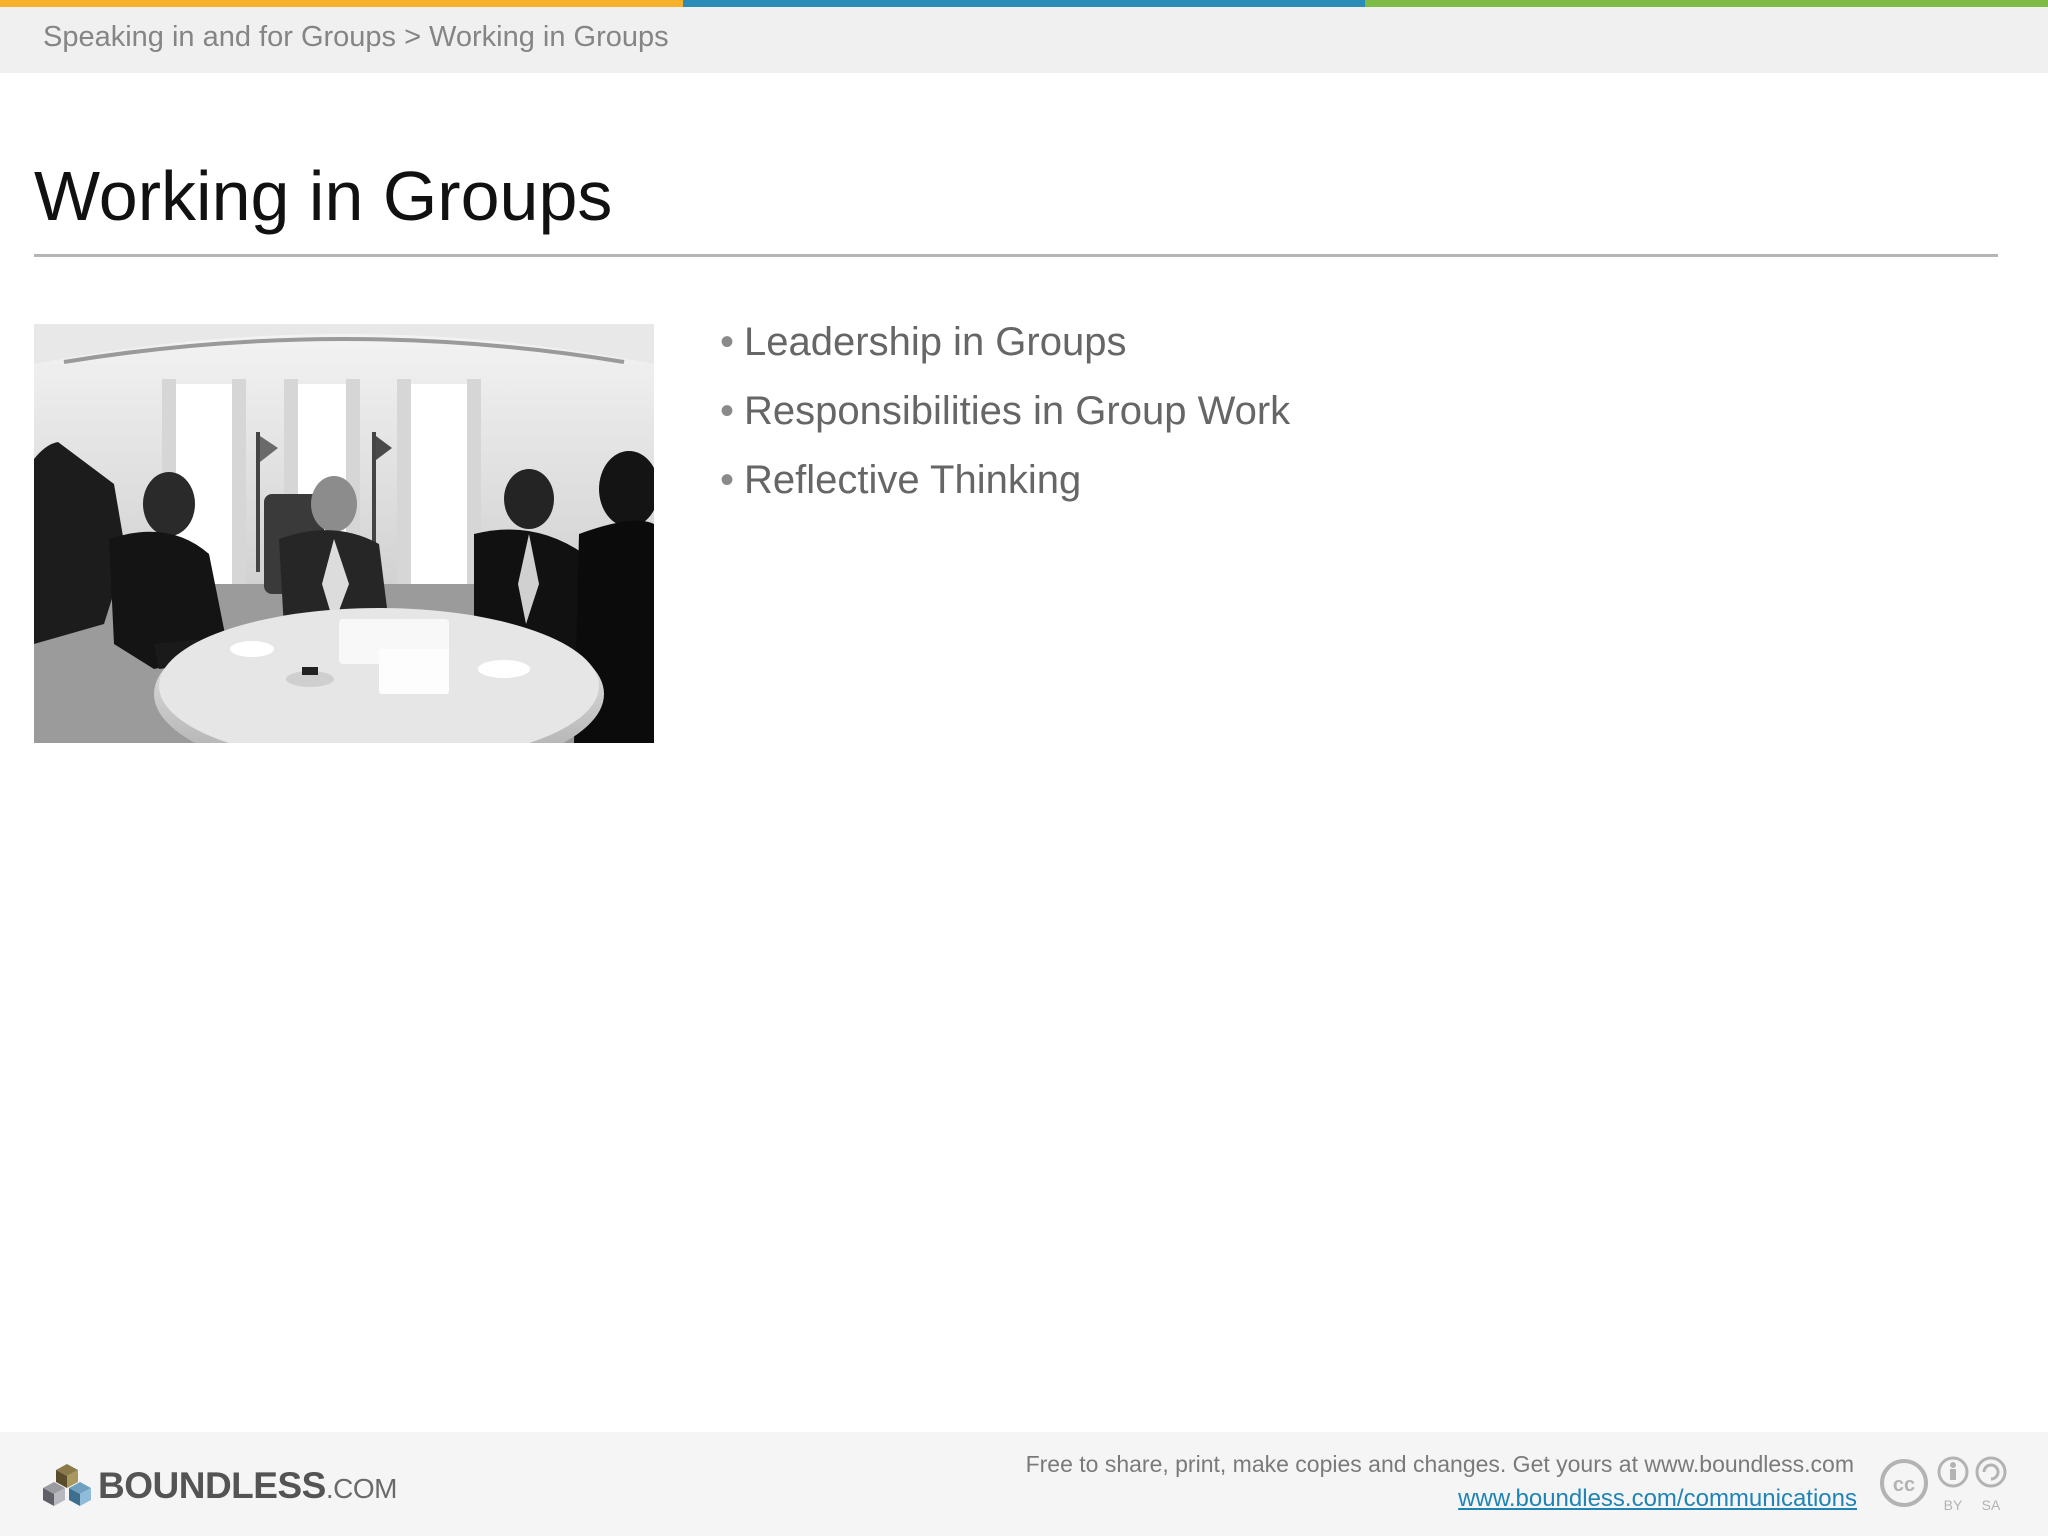 The image size is (2048, 1536). What do you see at coordinates (219, 37) in the screenshot?
I see `breadcrumb-parent: Speaking in and for Groups` at bounding box center [219, 37].